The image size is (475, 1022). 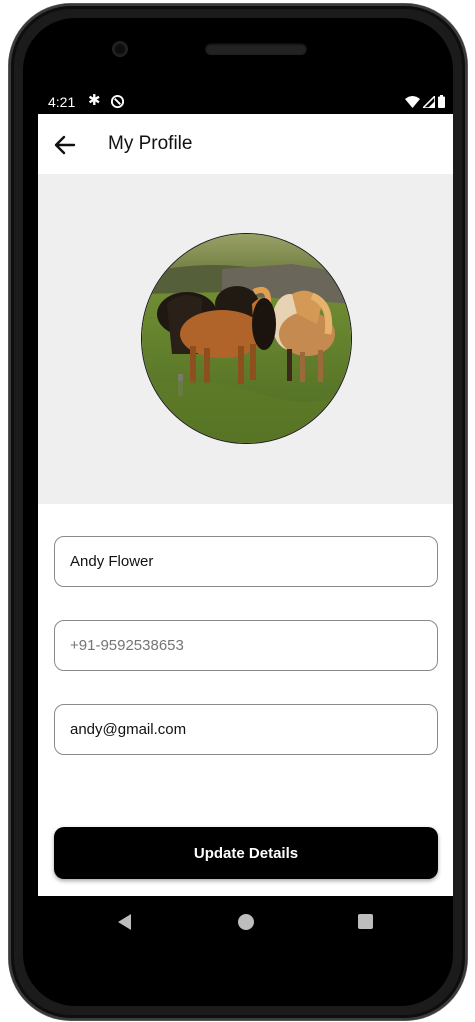 What do you see at coordinates (365, 921) in the screenshot?
I see `nav-recents-icon` at bounding box center [365, 921].